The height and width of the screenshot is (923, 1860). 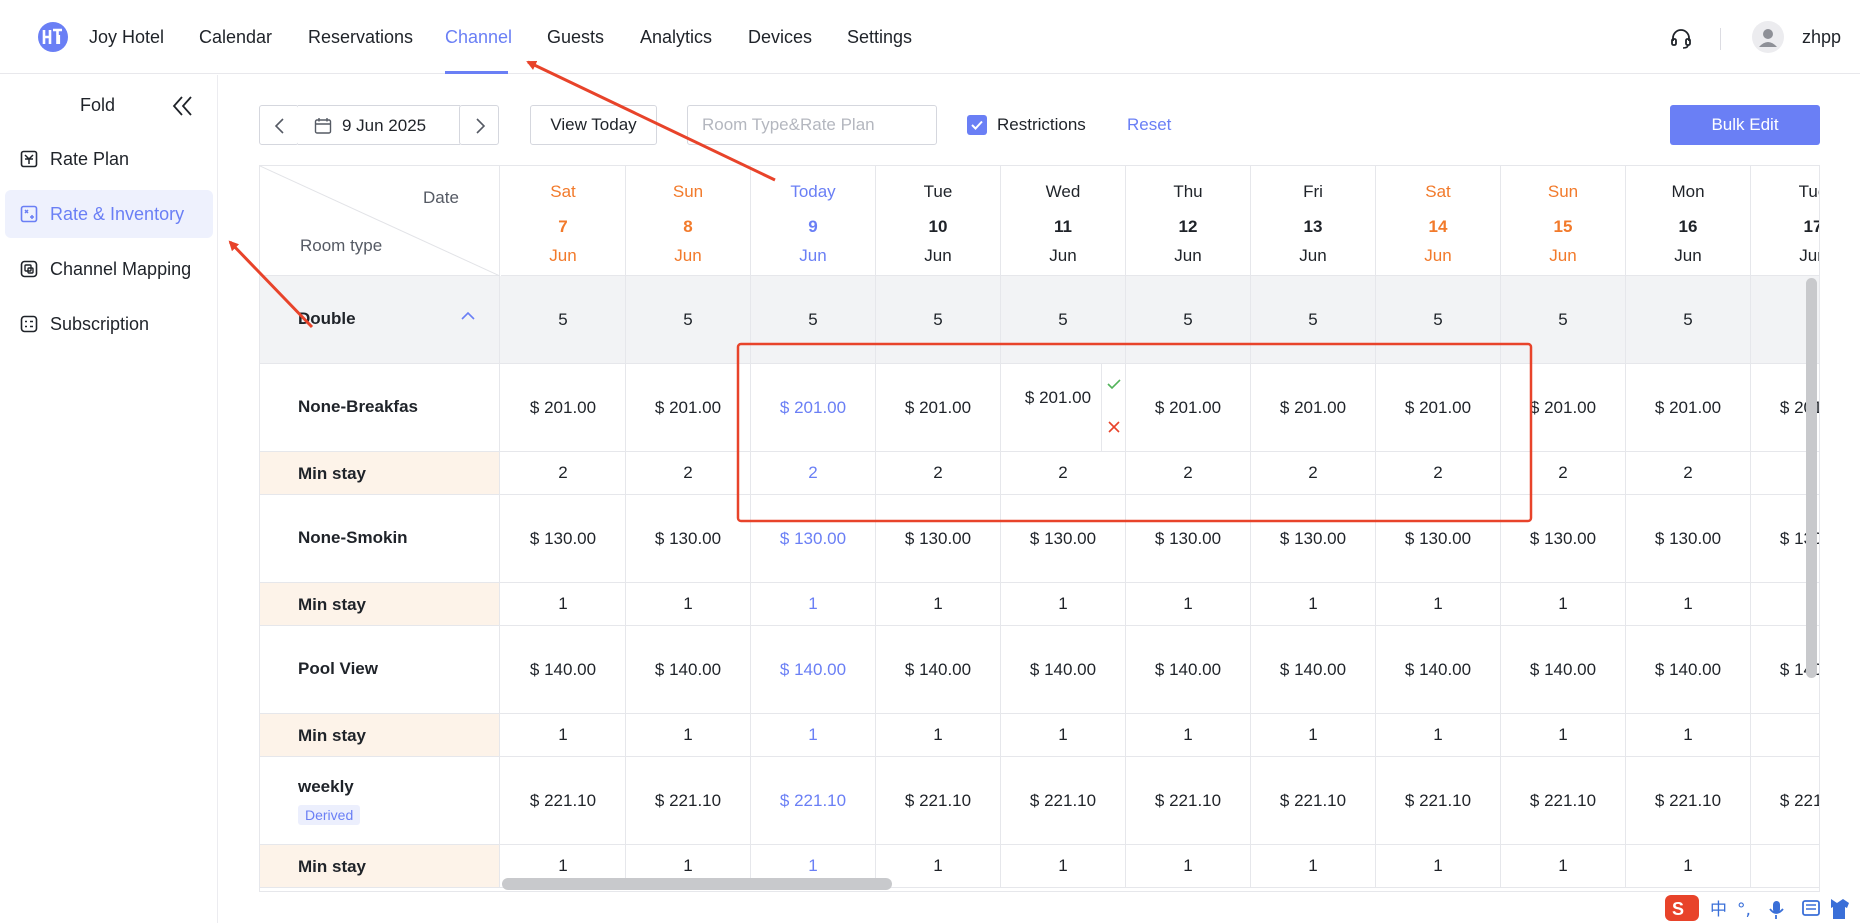 What do you see at coordinates (379, 125) in the screenshot?
I see `date-picker: 9 Jun 2025` at bounding box center [379, 125].